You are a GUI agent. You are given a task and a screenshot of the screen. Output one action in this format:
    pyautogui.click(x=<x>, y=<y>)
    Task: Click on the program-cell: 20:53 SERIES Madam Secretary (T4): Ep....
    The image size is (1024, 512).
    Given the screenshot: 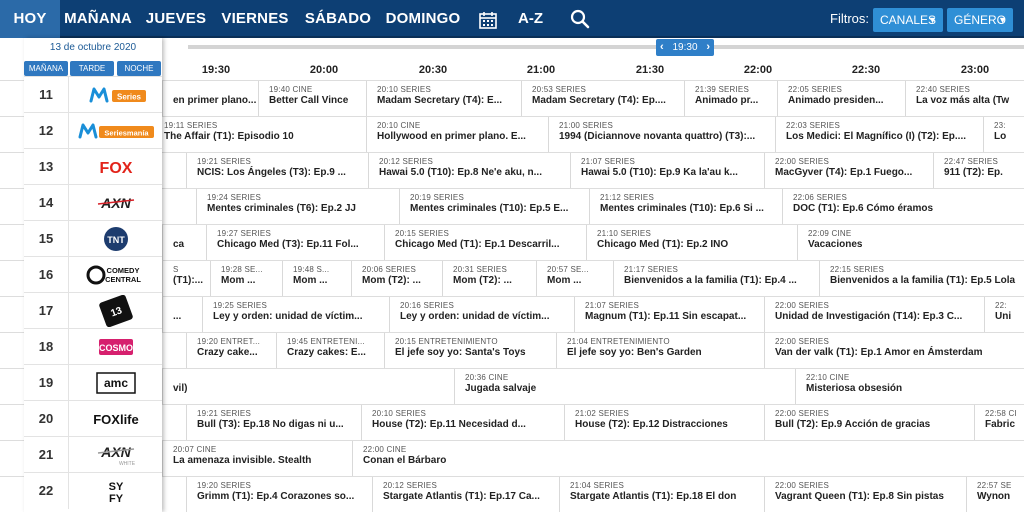 What is the action you would take?
    pyautogui.click(x=602, y=98)
    